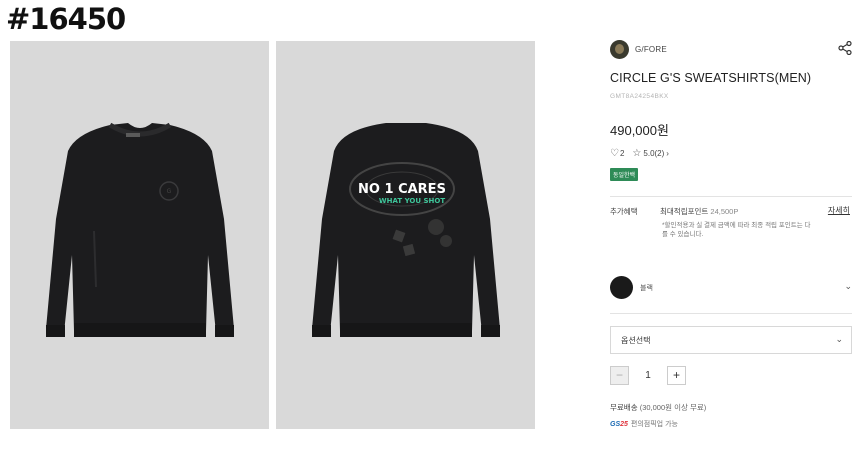 Image resolution: width=860 pixels, height=472 pixels. Describe the element at coordinates (619, 375) in the screenshot. I see `quantity-decrease-button: −` at that location.